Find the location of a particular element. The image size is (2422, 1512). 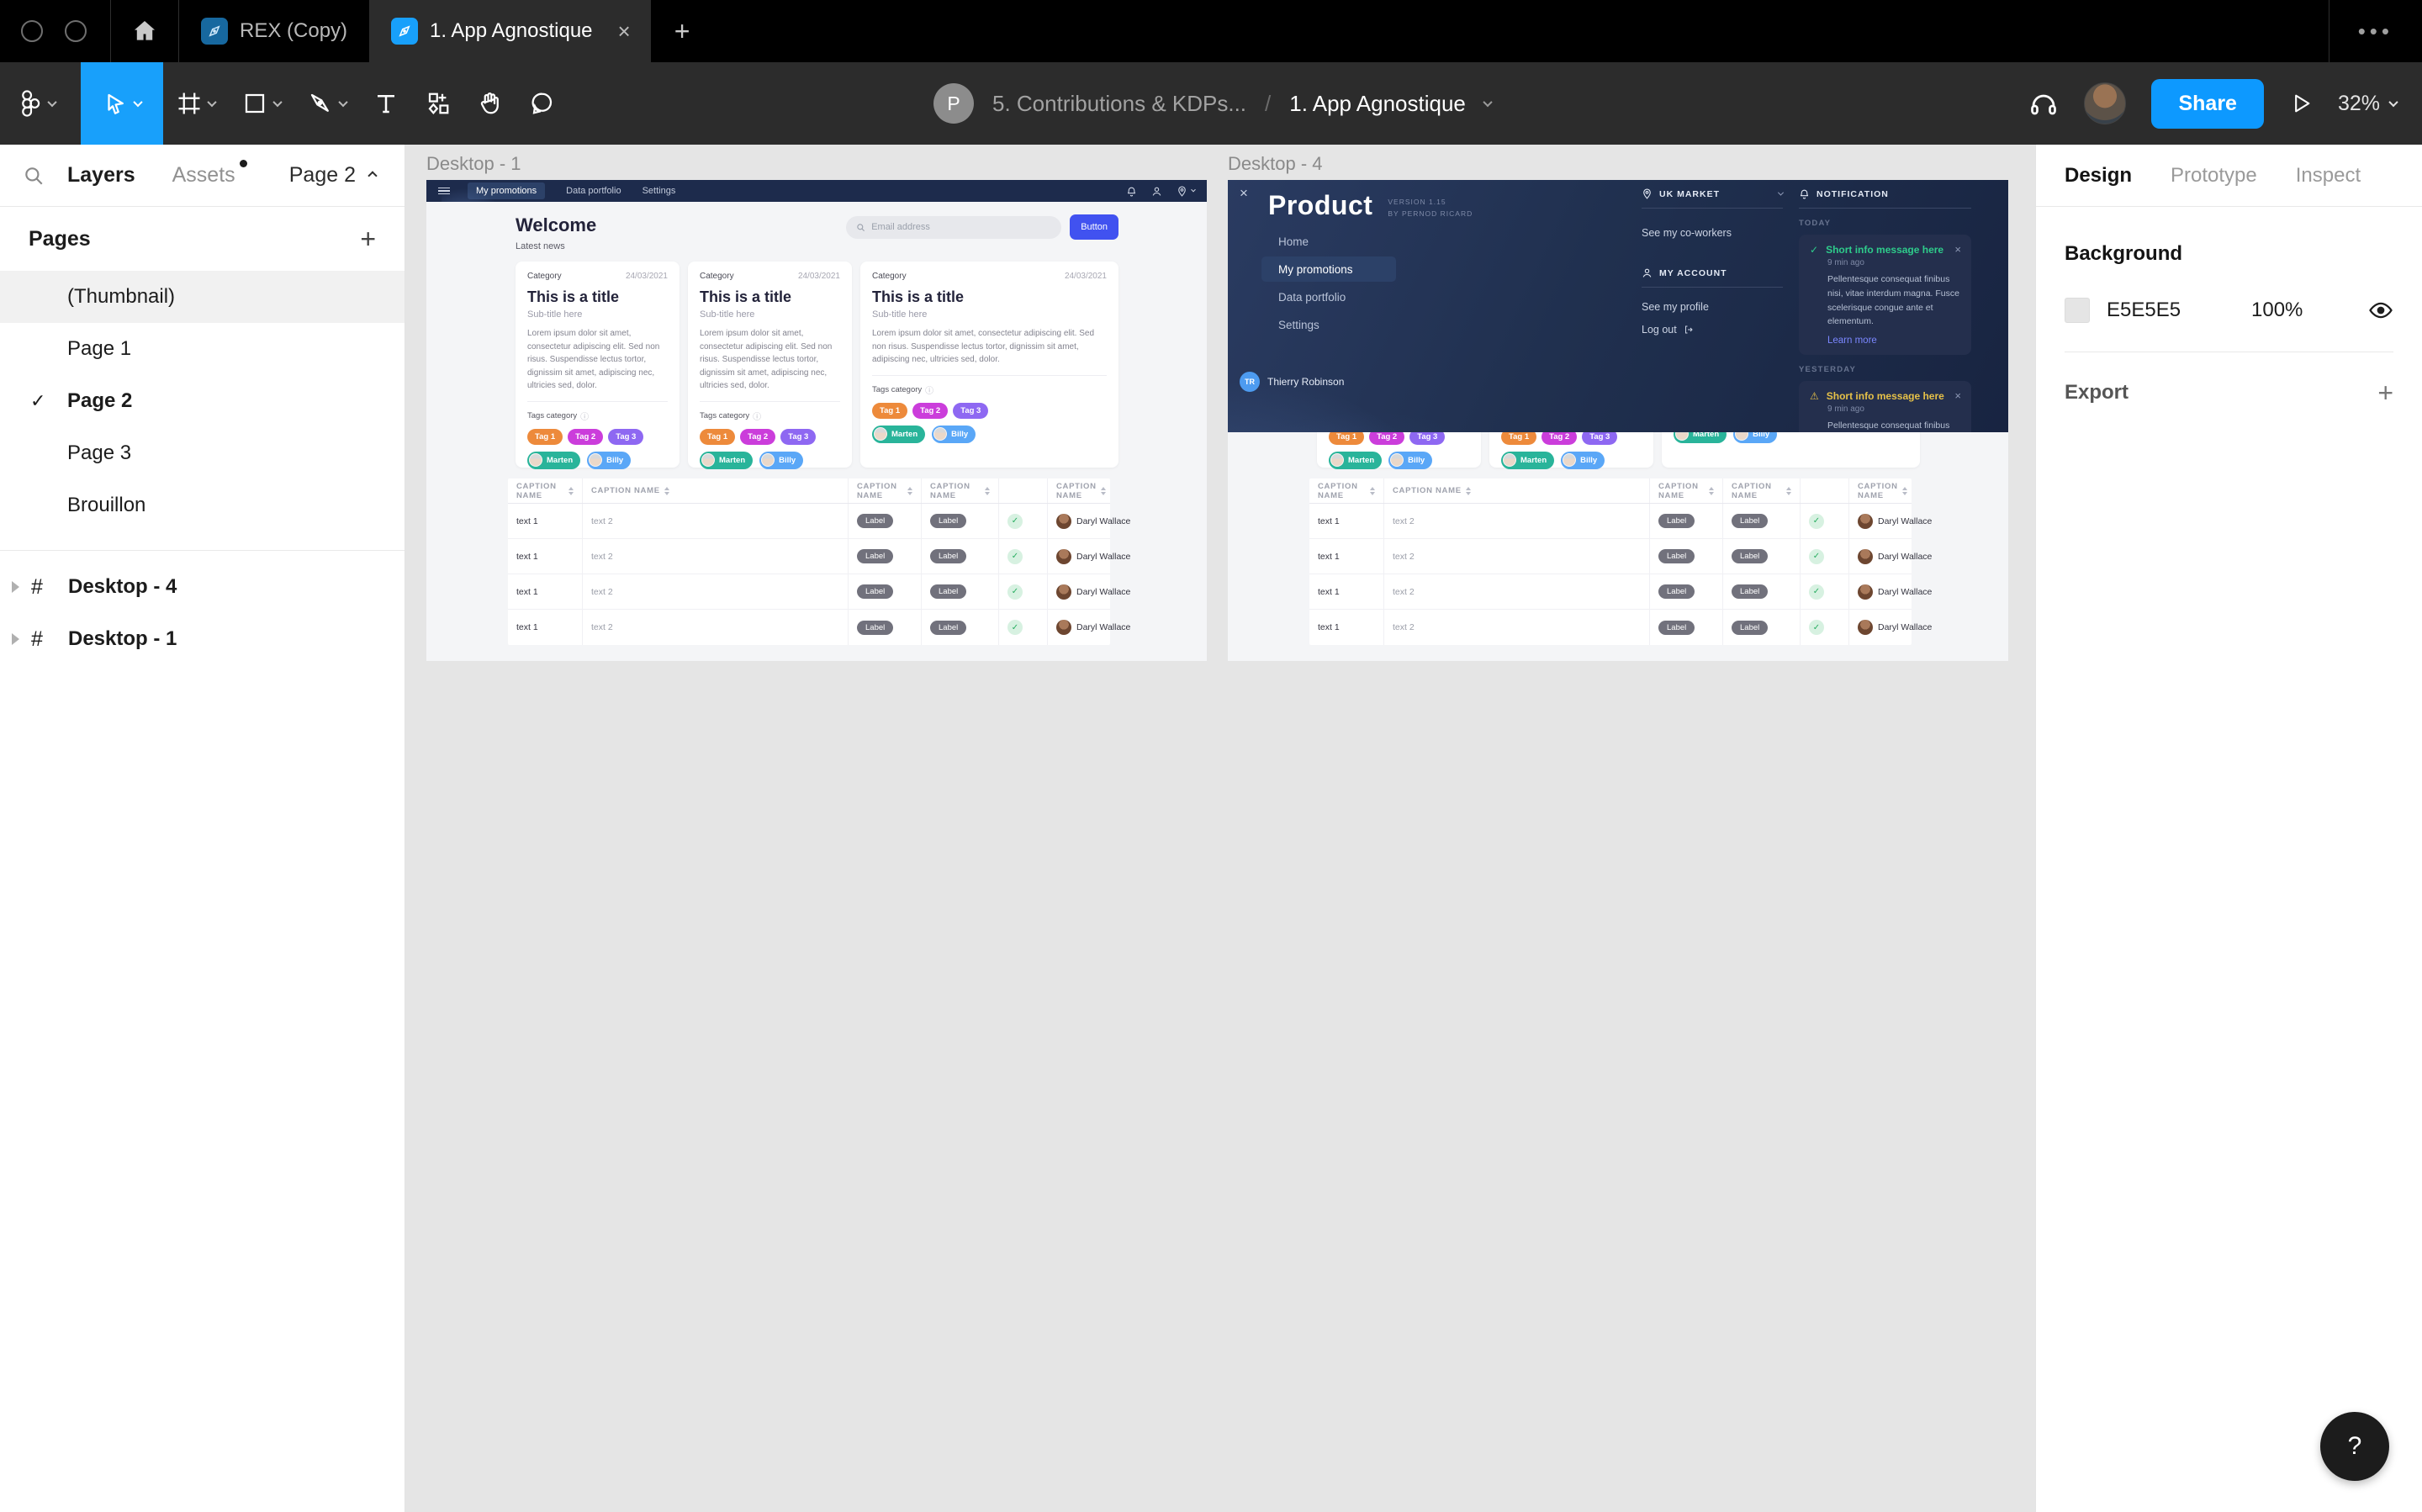

page-selector: Page 2 is located at coordinates (333, 175).